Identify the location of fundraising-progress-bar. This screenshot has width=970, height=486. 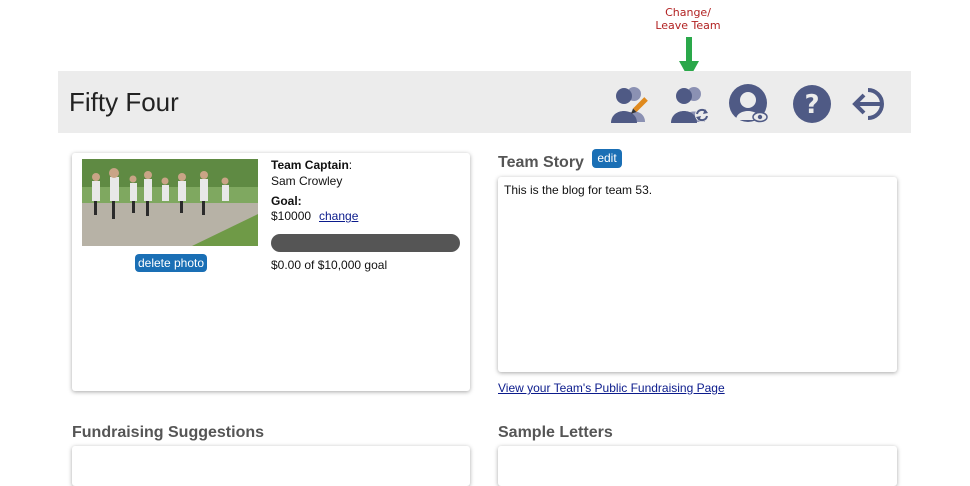
(365, 243).